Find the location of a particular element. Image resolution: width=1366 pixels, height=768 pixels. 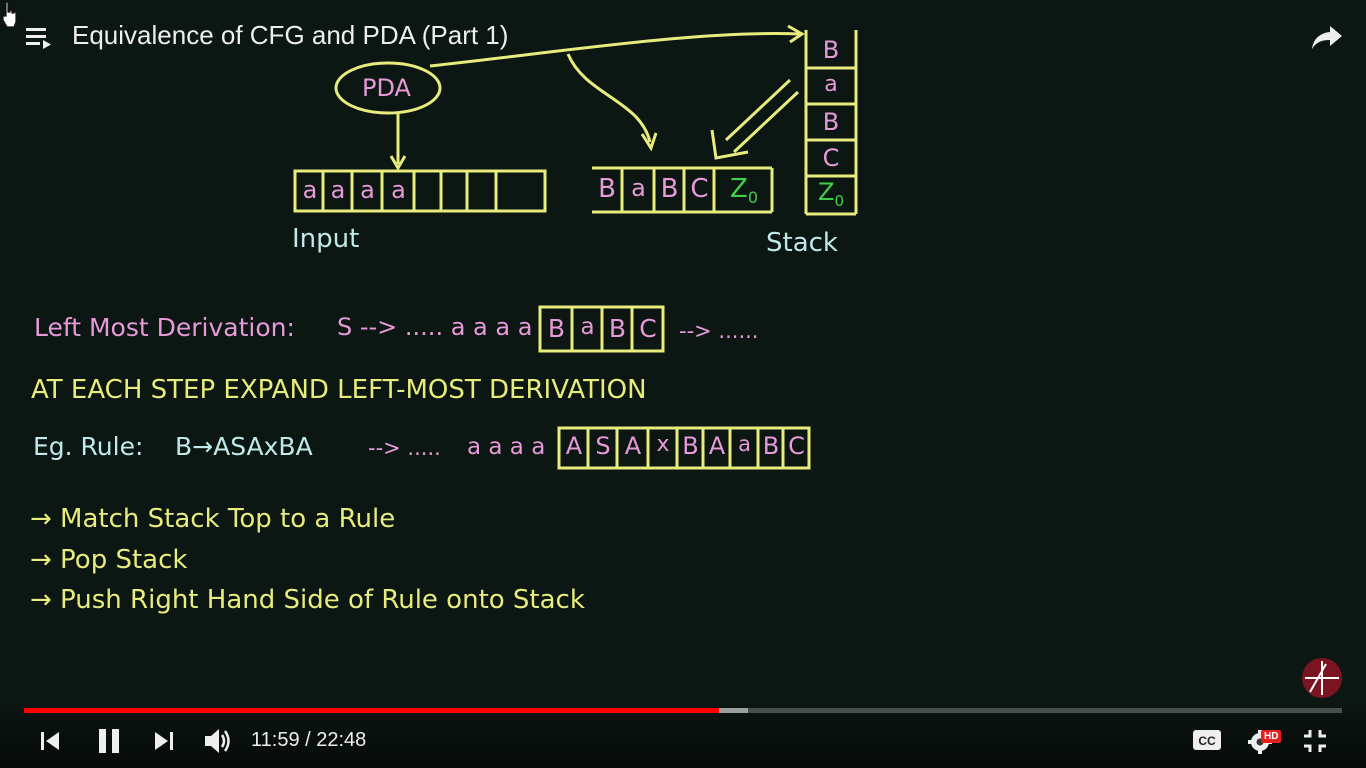

stack-row-cell: a is located at coordinates (638, 188).